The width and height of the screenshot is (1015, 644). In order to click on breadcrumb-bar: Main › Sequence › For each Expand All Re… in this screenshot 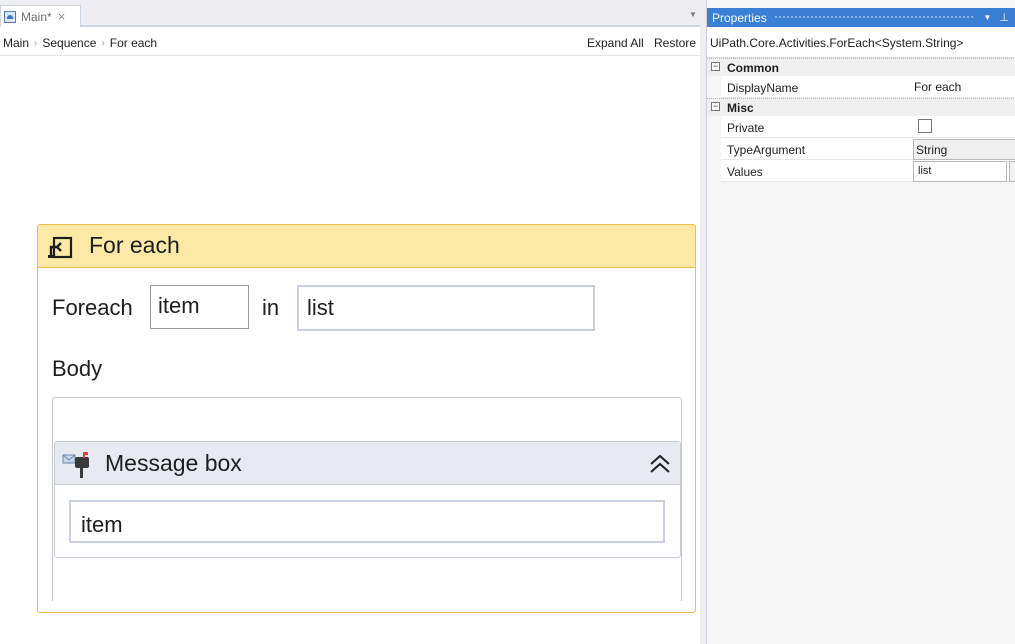, I will do `click(350, 42)`.